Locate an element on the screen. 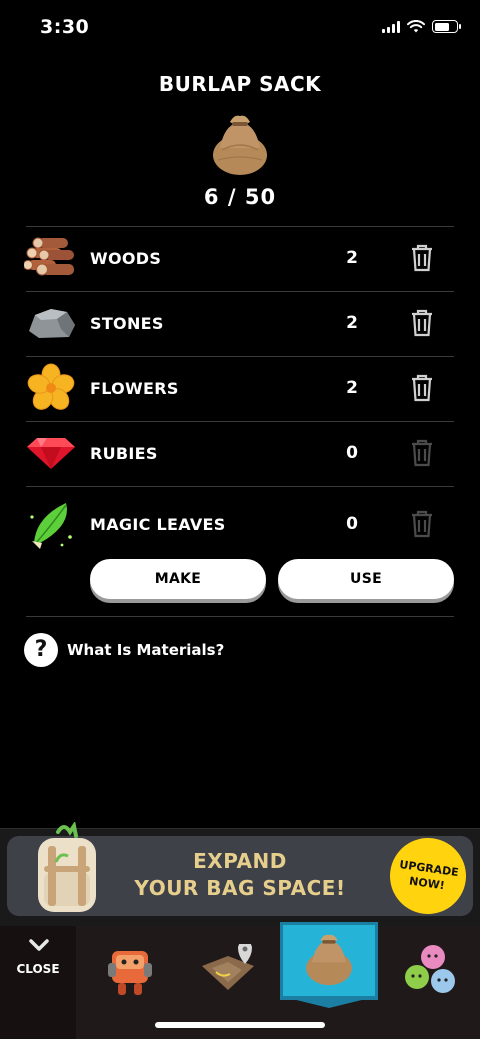 The image size is (480, 1039). map-tab is located at coordinates (228, 971).